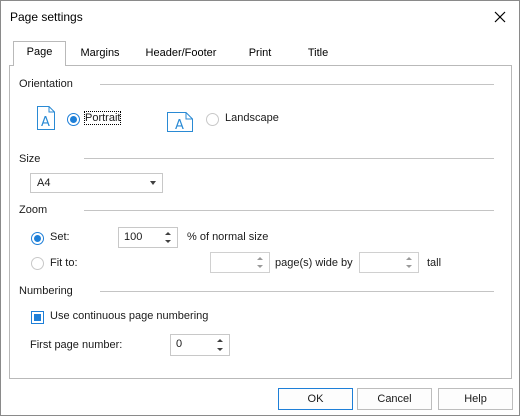 This screenshot has height=416, width=520. Describe the element at coordinates (39, 53) in the screenshot. I see `tab-page: Page` at that location.